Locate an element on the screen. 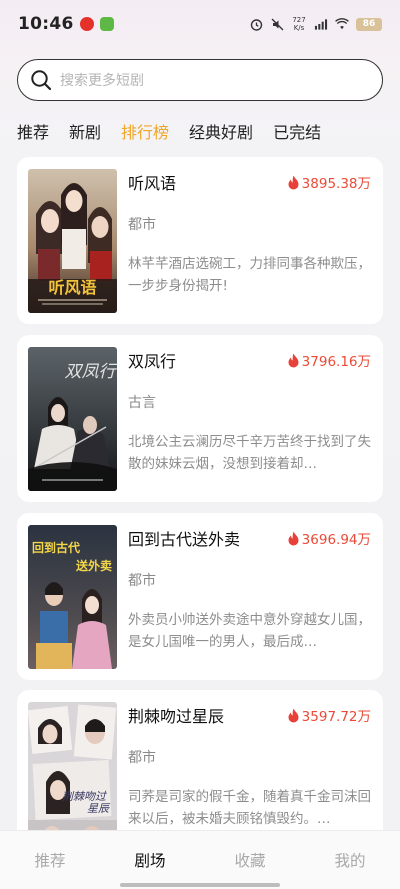 Image resolution: width=400 pixels, height=889 pixels. drama-title: 回到古代送外卖 is located at coordinates (184, 539).